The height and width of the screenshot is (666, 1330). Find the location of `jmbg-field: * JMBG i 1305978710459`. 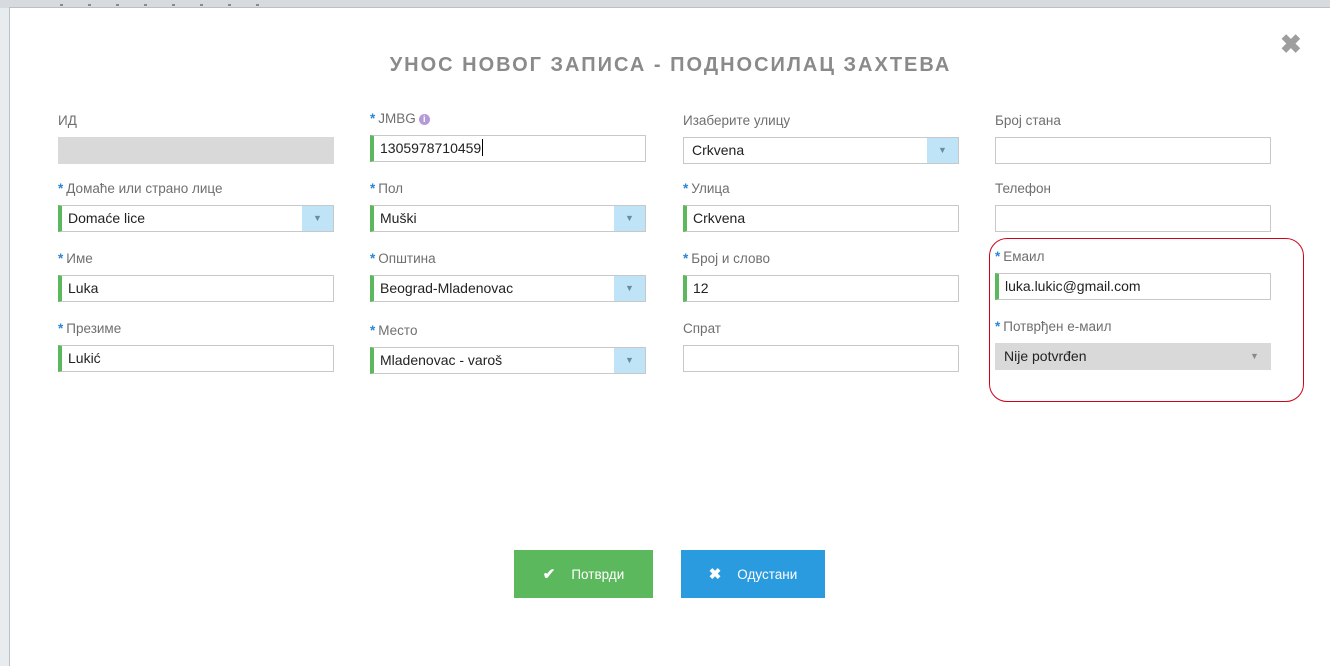

jmbg-field: * JMBG i 1305978710459 is located at coordinates (508, 136).